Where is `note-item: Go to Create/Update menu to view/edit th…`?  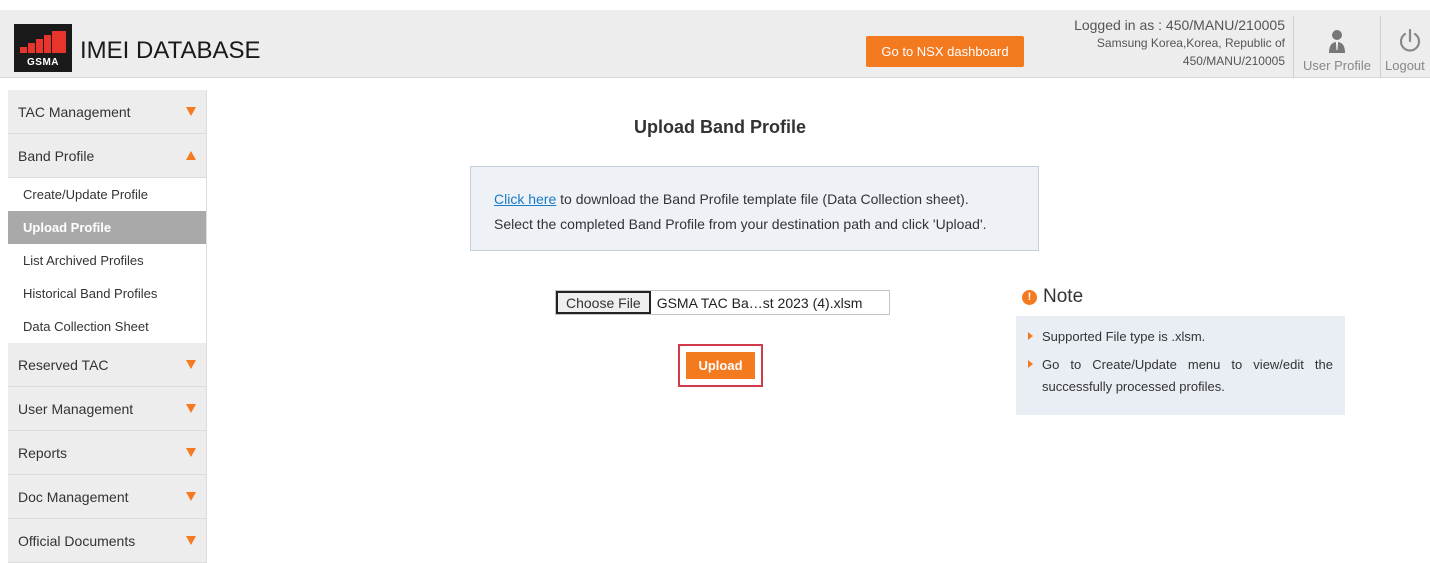 note-item: Go to Create/Update menu to view/edit th… is located at coordinates (1180, 376).